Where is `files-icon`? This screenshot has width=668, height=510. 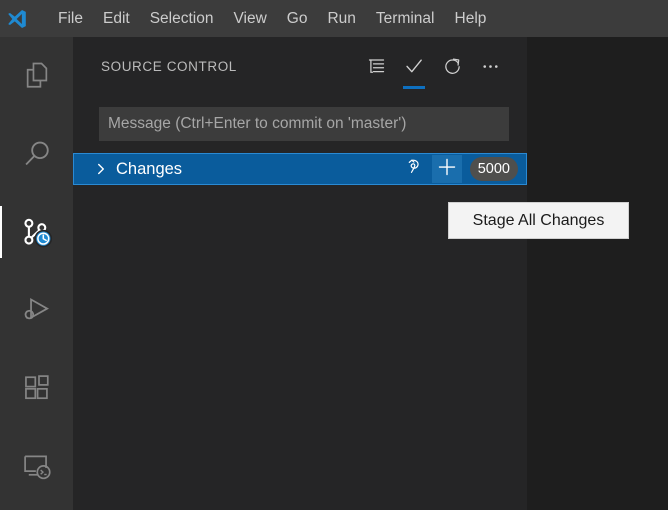 files-icon is located at coordinates (37, 76).